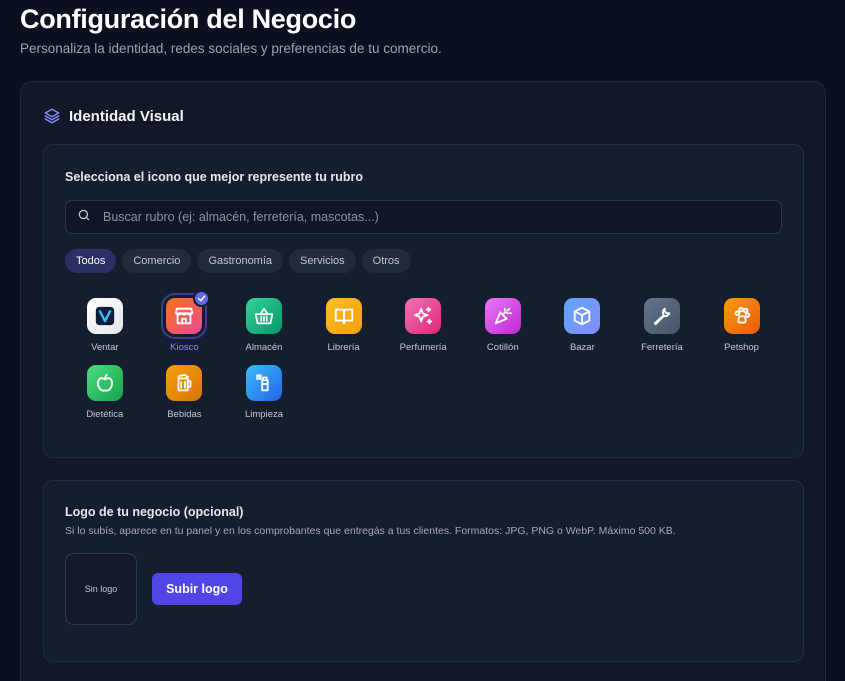 The height and width of the screenshot is (681, 845). What do you see at coordinates (423, 316) in the screenshot?
I see `sparkles-icon` at bounding box center [423, 316].